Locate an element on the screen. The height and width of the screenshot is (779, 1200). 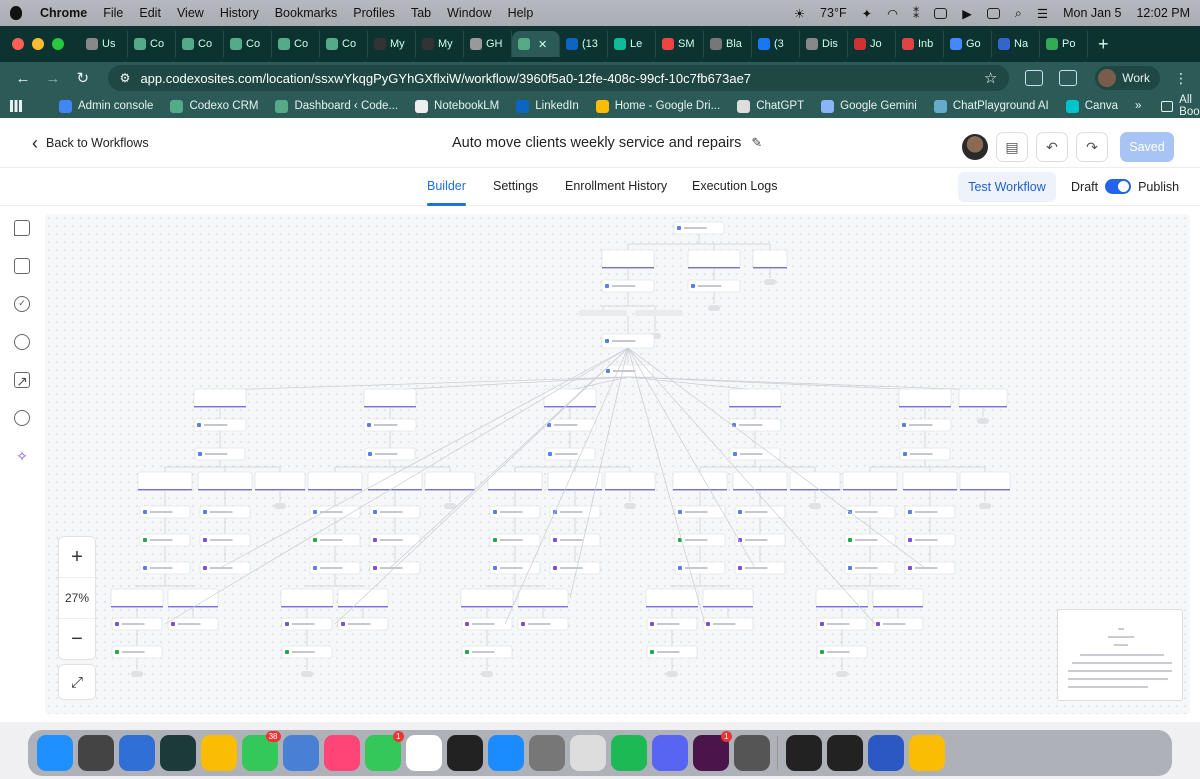
display-icon is located at coordinates (941, 13).